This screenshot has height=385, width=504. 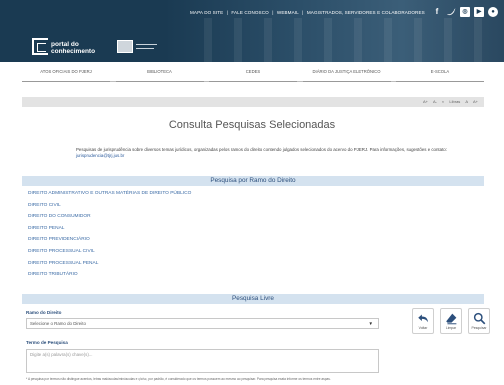 I want to click on portal-logo: portal do conhecimento, so click(x=63, y=46).